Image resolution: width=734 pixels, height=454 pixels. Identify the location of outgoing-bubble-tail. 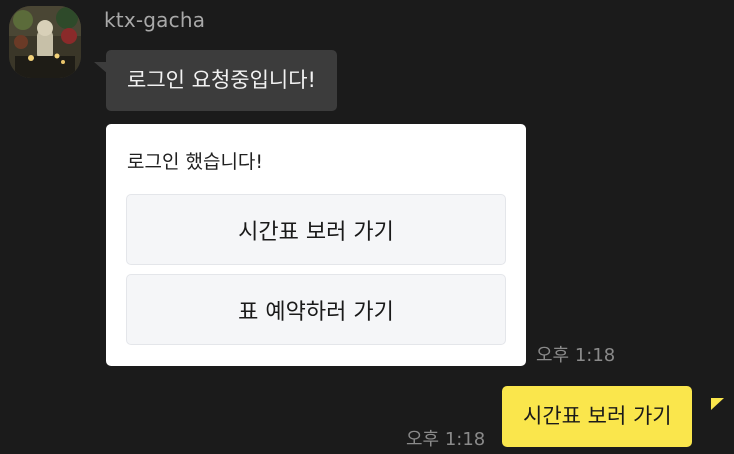
(717, 404).